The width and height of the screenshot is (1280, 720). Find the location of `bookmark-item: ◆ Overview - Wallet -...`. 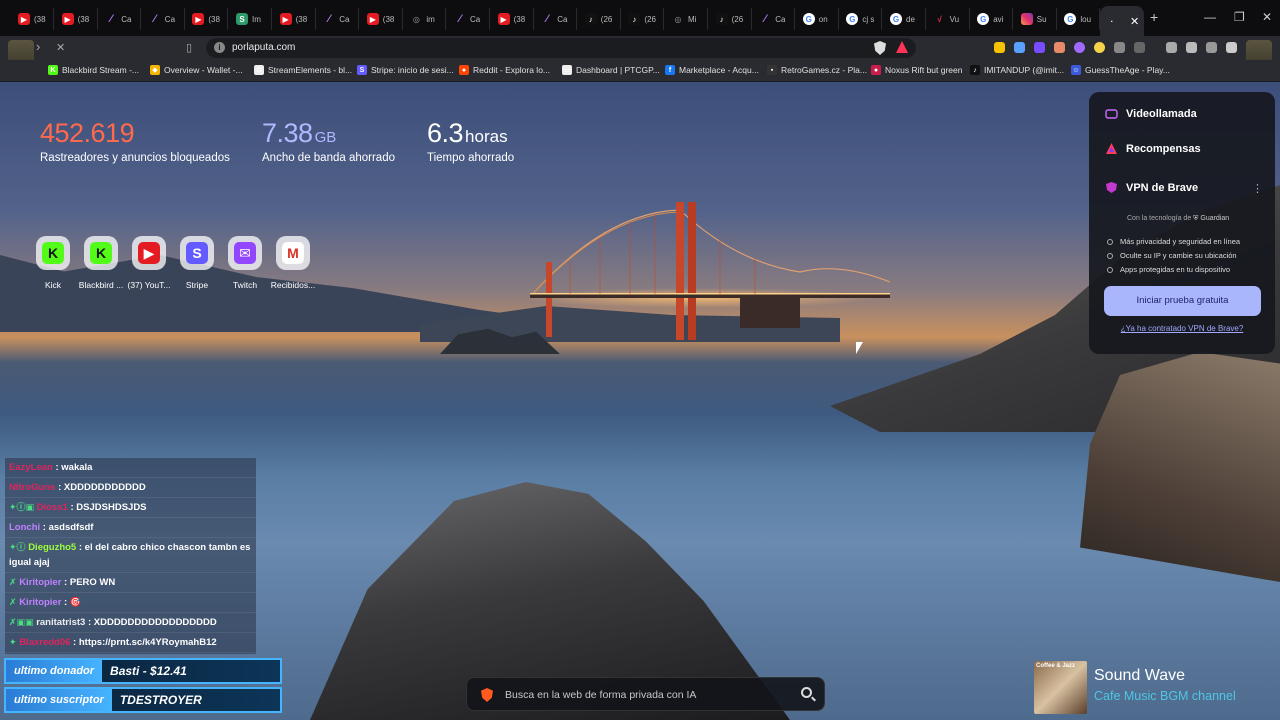

bookmark-item: ◆ Overview - Wallet -... is located at coordinates (196, 70).